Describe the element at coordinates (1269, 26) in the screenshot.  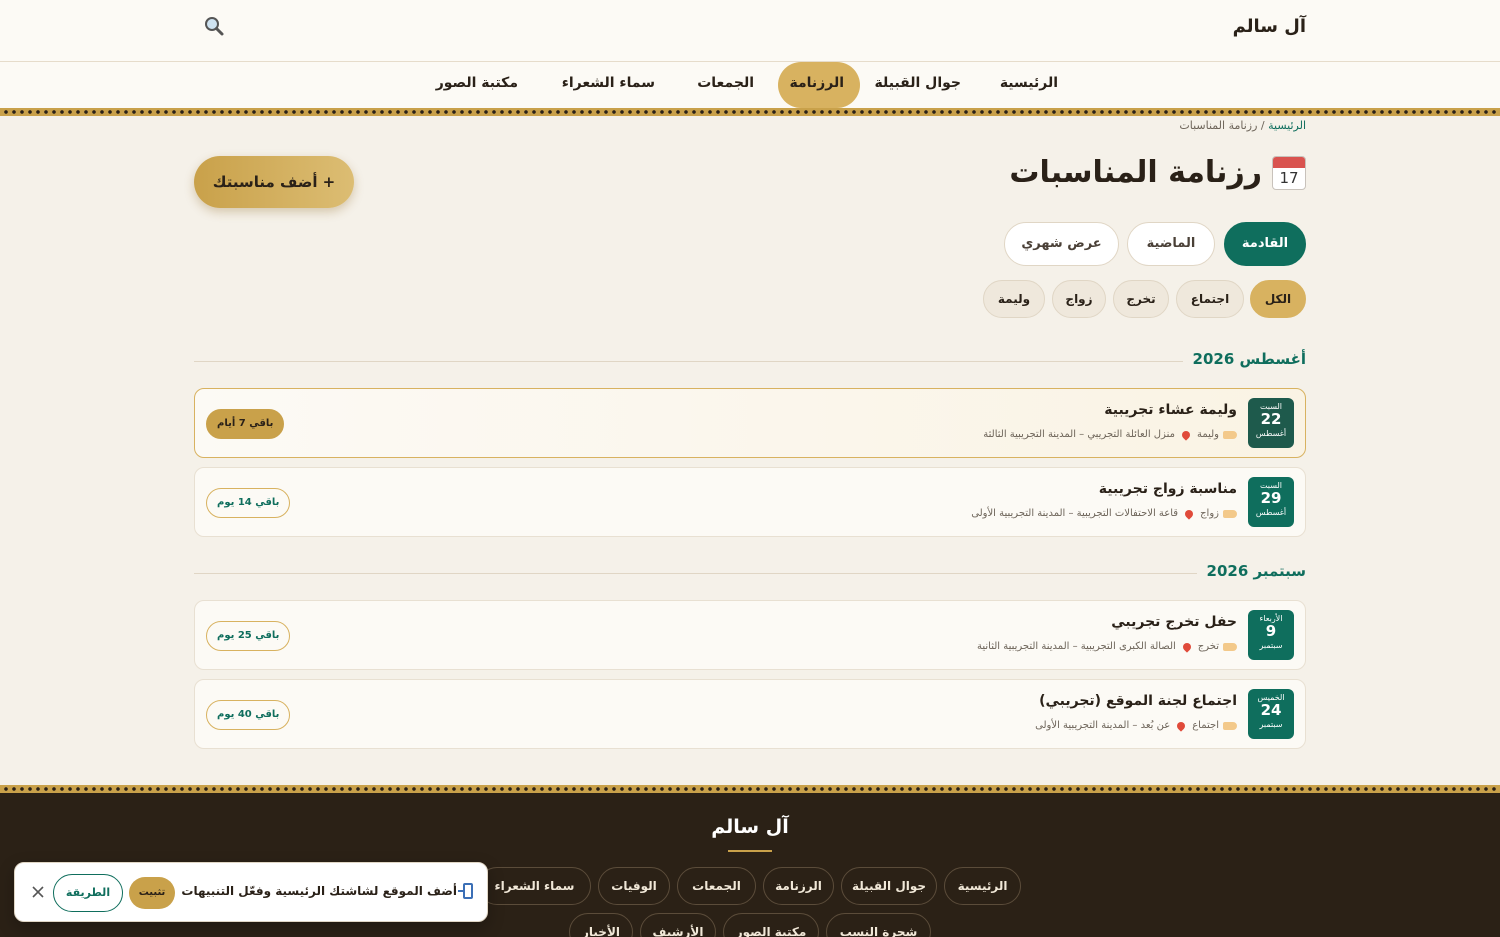
I see `site-brand: آل سالم` at that location.